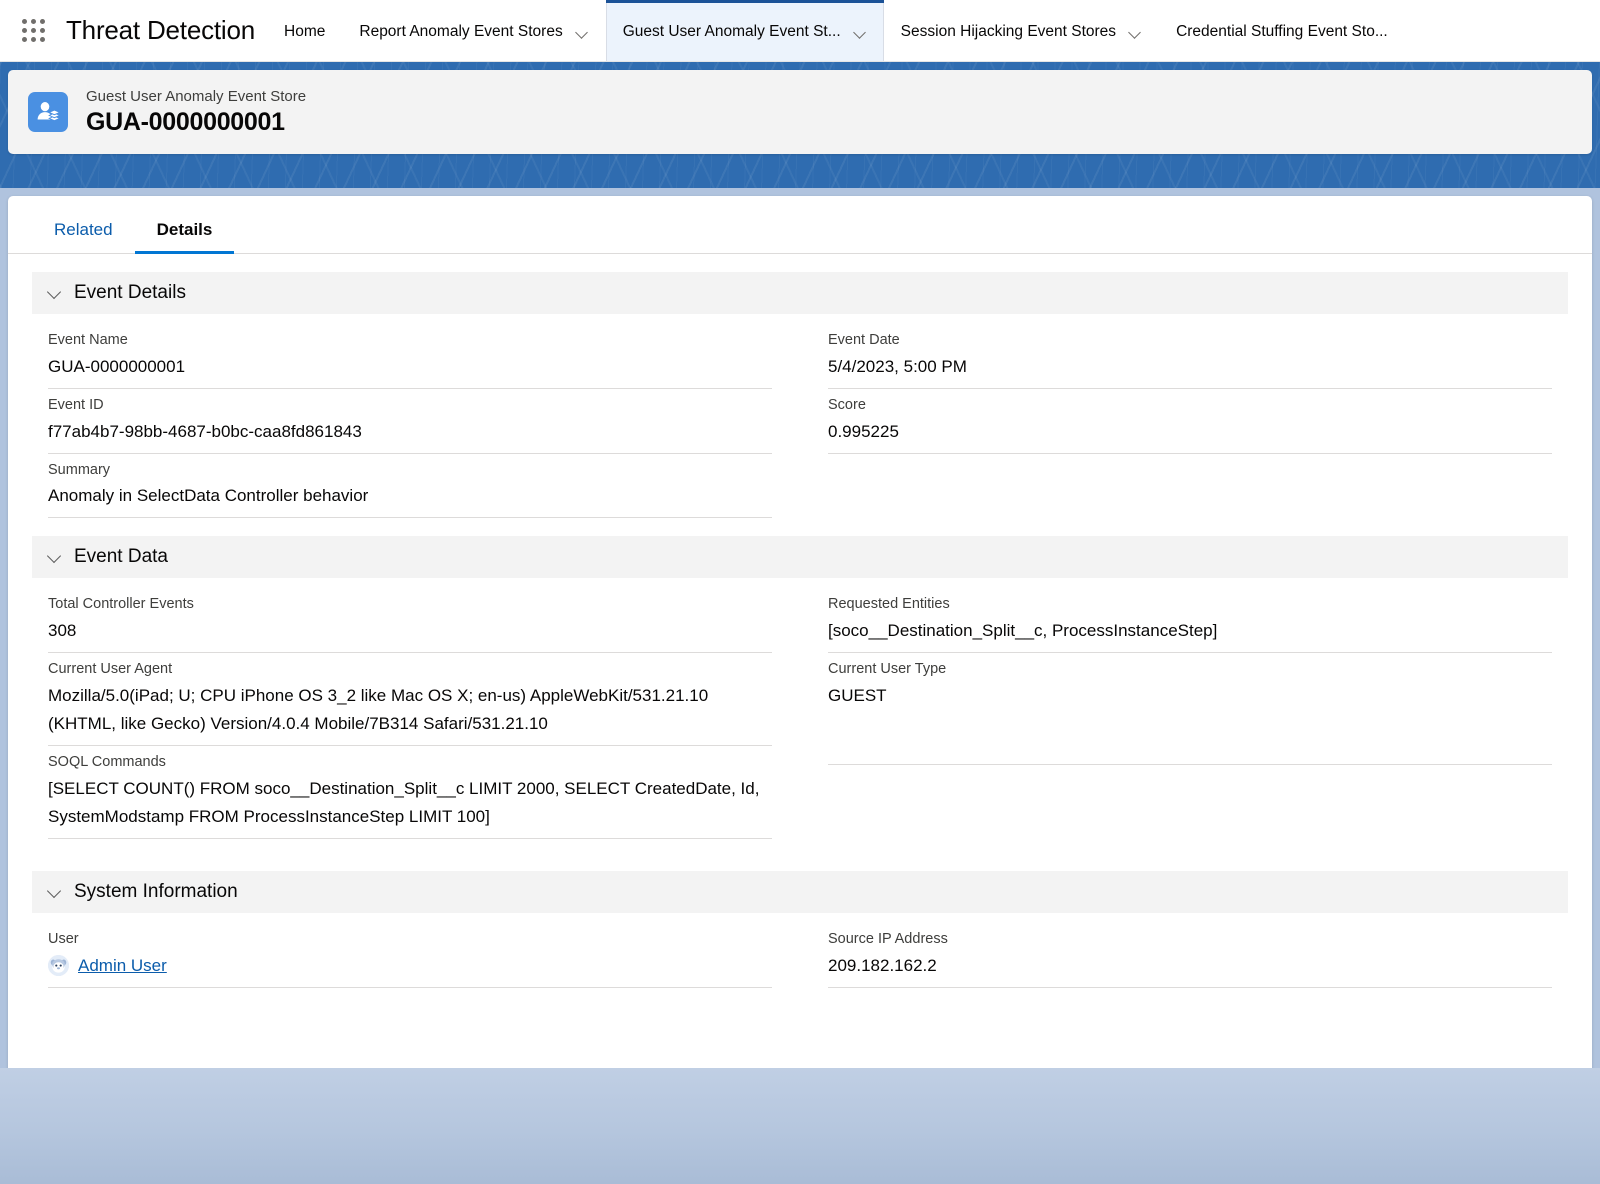  I want to click on tab-related: Related, so click(83, 237).